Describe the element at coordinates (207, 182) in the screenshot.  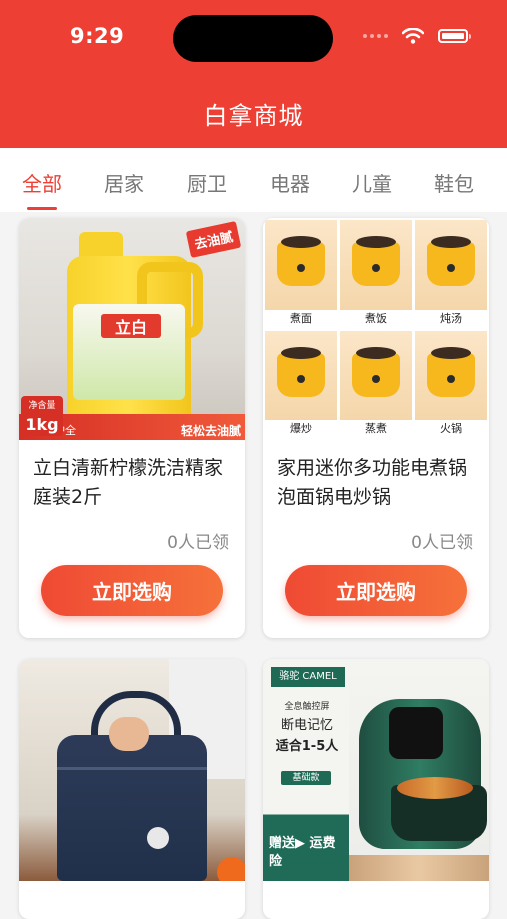
I see `tab-kitchen-bath: 厨卫` at that location.